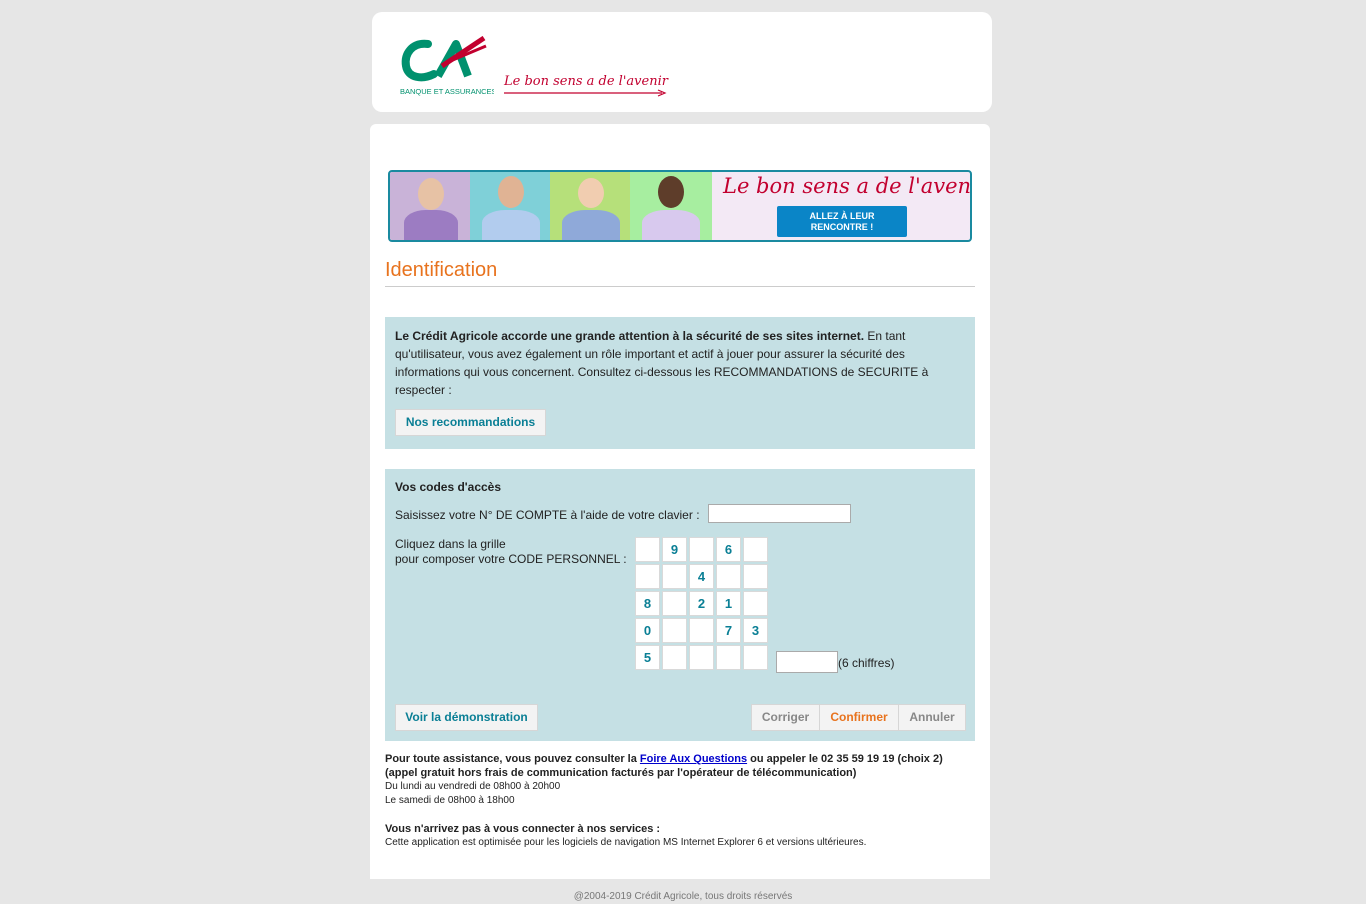 This screenshot has height=904, width=1366. Describe the element at coordinates (448, 487) in the screenshot. I see `codes-title: Vos codes d'accès` at that location.